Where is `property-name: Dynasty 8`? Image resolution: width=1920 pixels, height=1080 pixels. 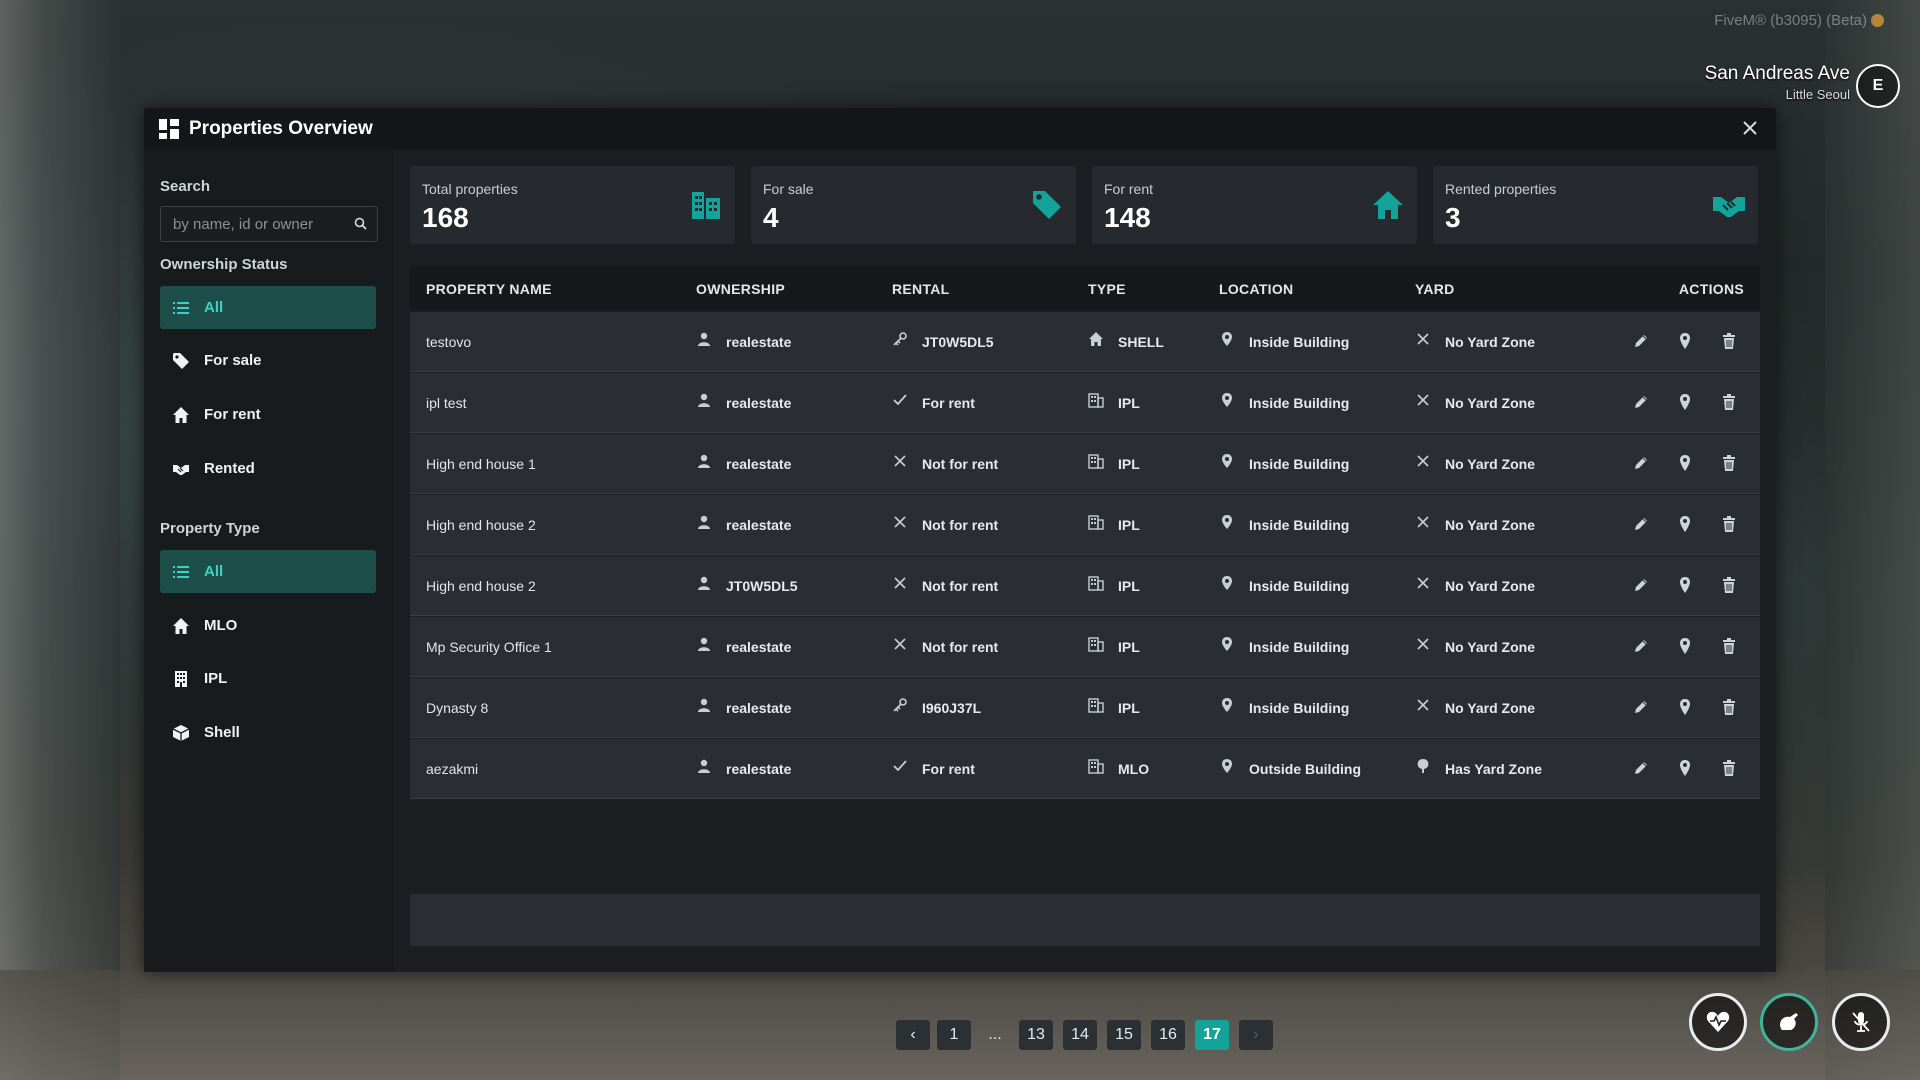
property-name: Dynasty 8 is located at coordinates (457, 708).